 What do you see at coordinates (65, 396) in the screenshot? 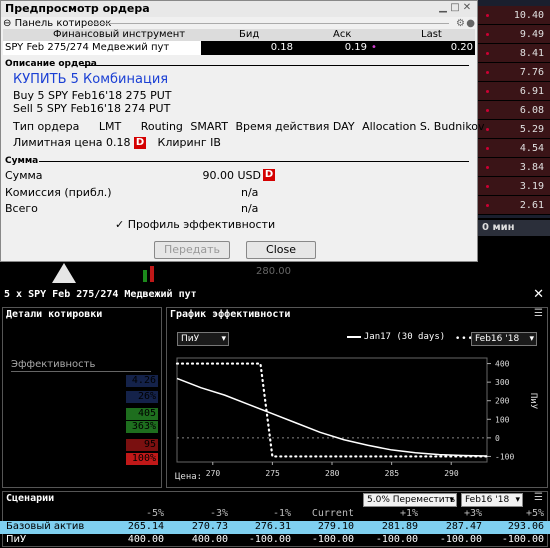
I see `probability-label: Вероятность дохода` at bounding box center [65, 396].